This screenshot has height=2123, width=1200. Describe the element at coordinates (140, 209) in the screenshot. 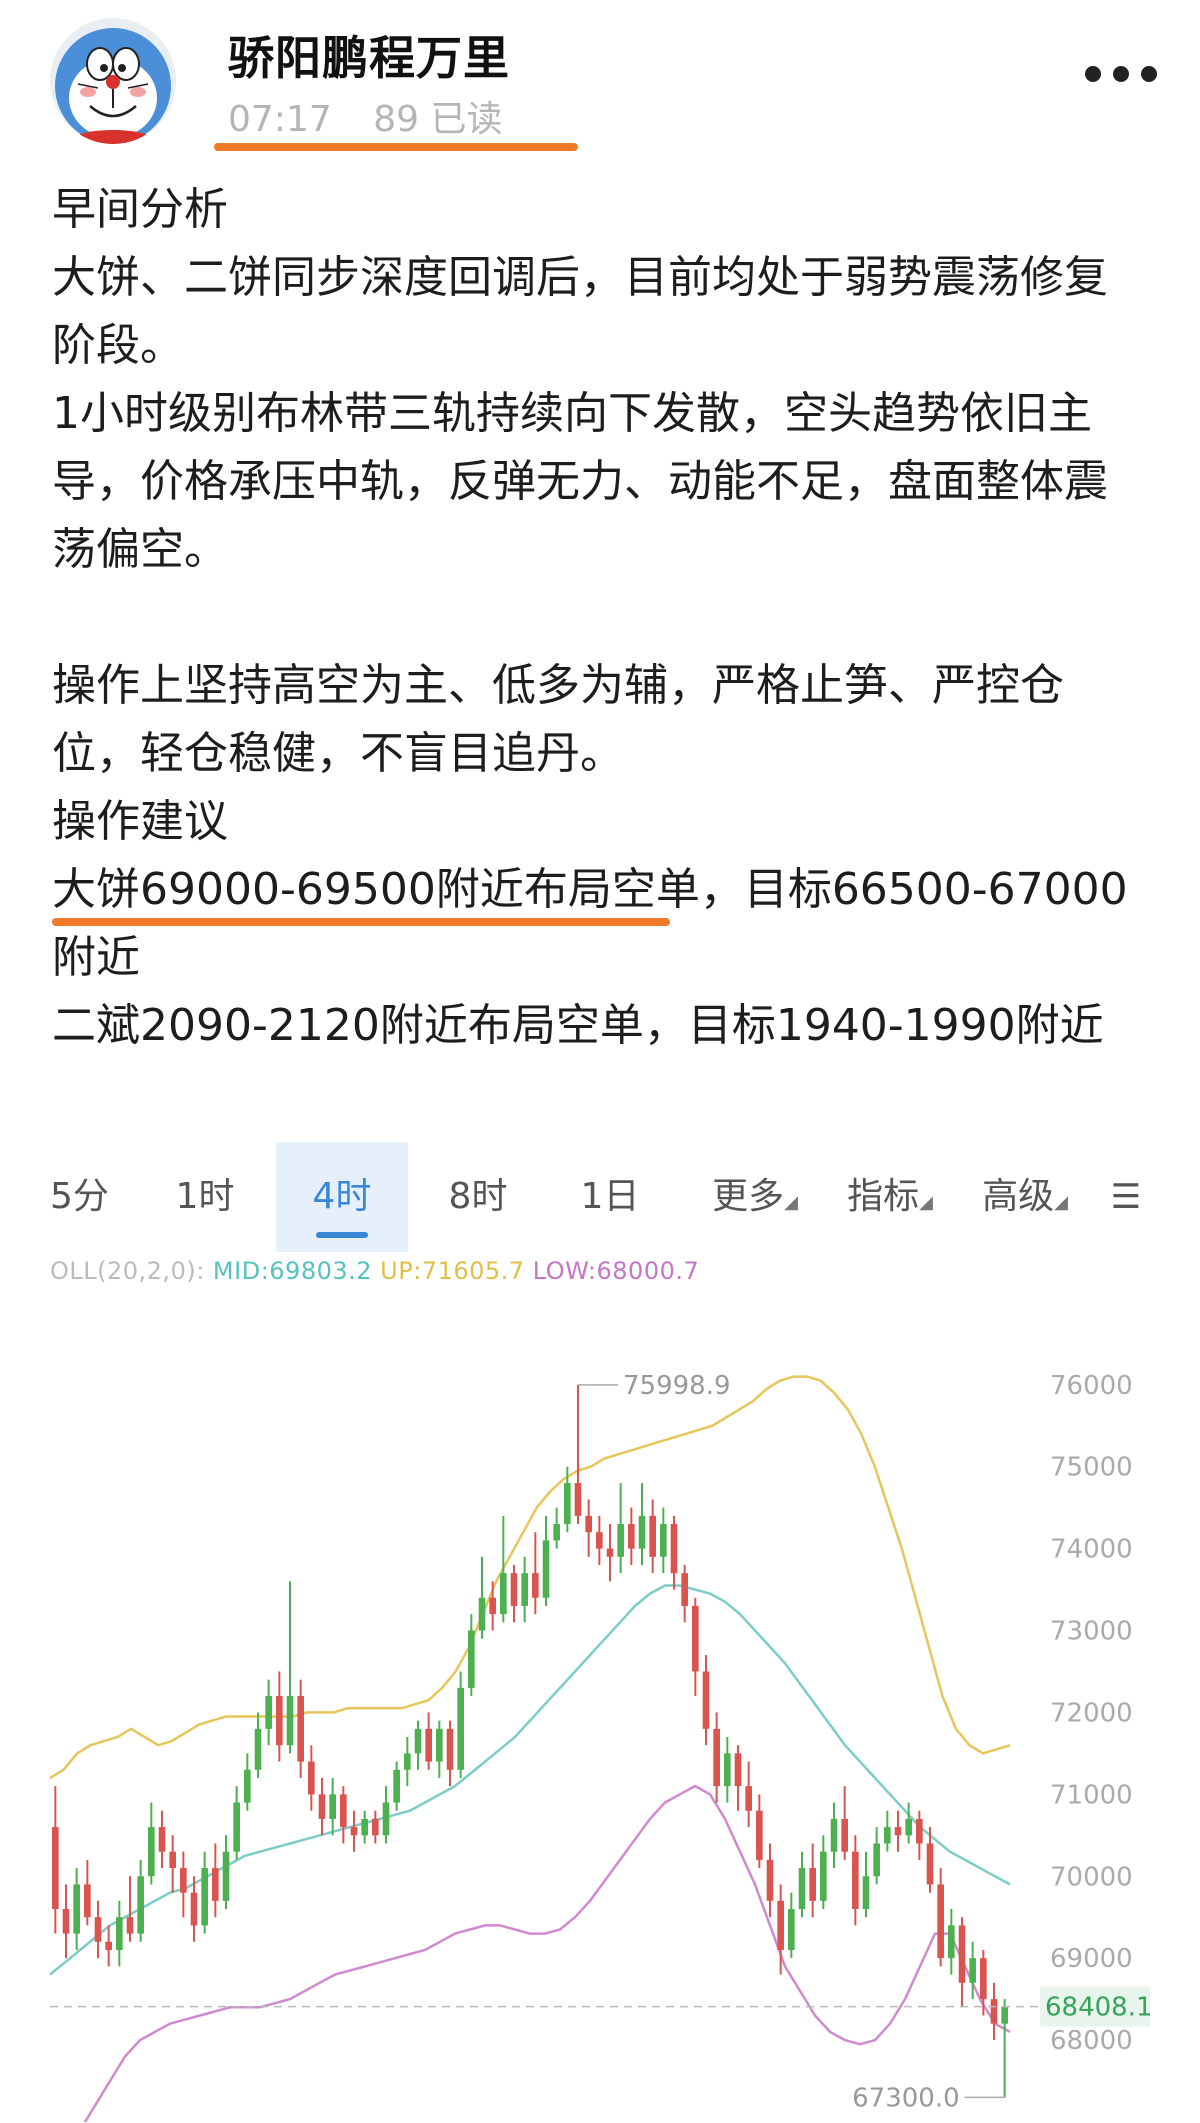

I see `post-line: 早间分析` at that location.